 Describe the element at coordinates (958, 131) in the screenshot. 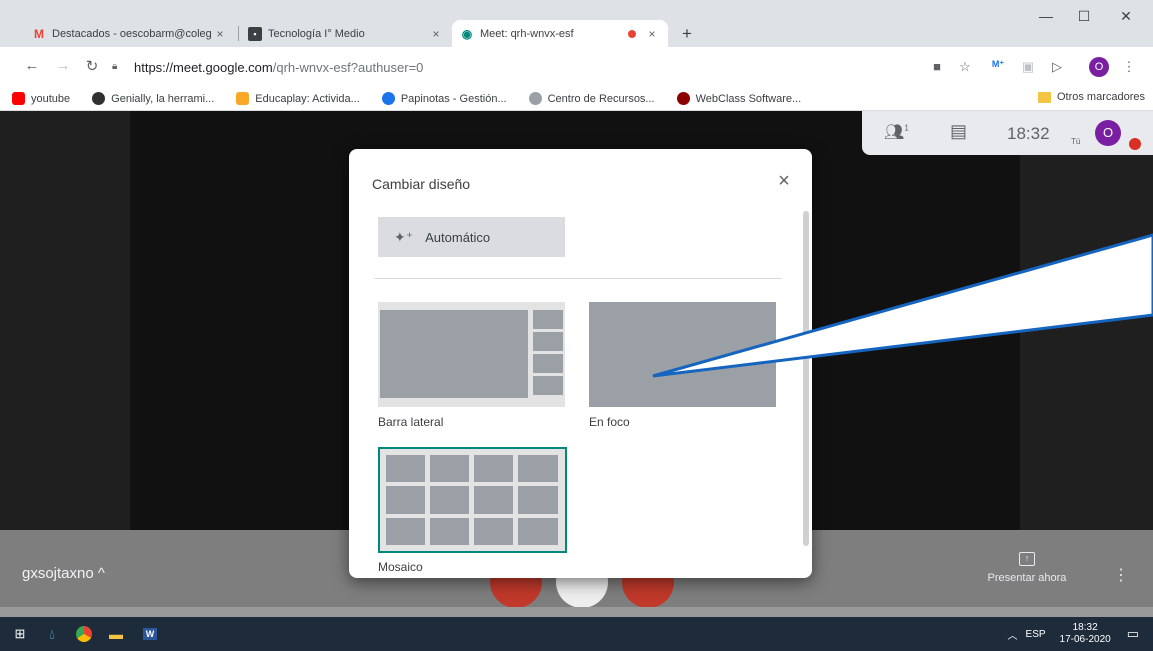

I see `chat-icon: ▤` at that location.